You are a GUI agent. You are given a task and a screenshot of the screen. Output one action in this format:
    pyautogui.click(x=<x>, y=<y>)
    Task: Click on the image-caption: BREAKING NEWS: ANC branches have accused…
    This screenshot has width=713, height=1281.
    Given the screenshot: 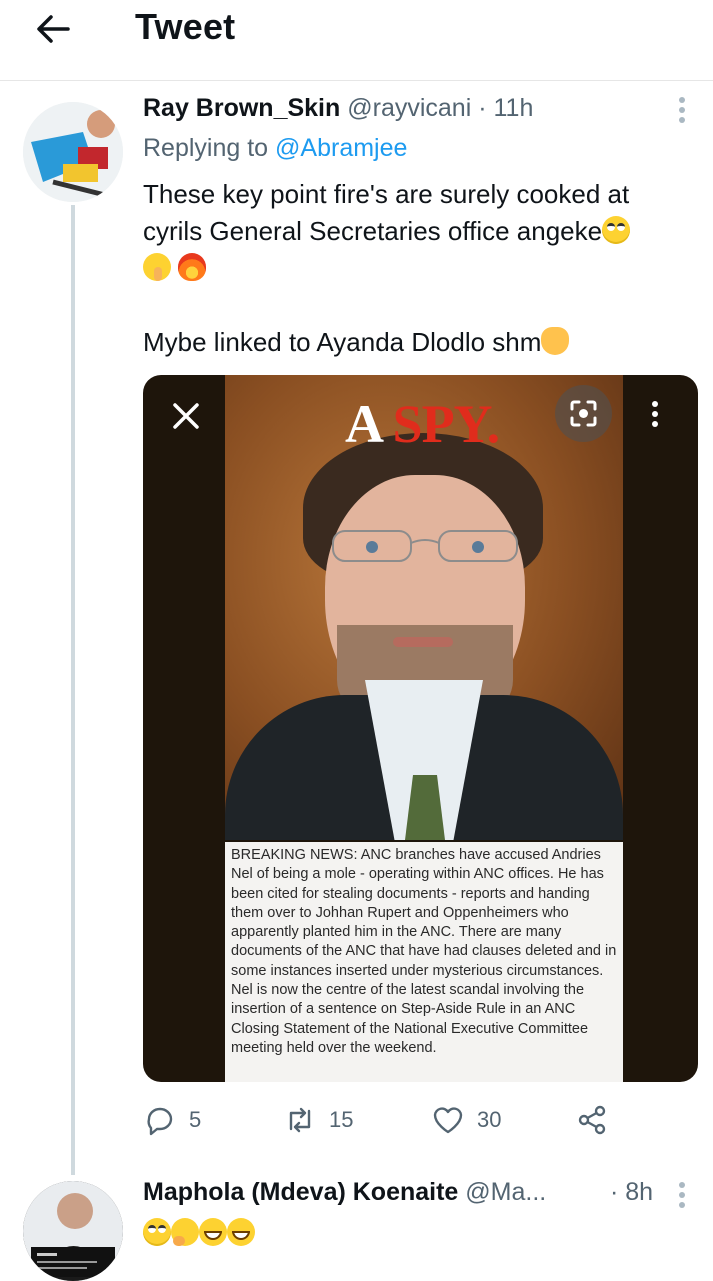 What is the action you would take?
    pyautogui.click(x=424, y=962)
    